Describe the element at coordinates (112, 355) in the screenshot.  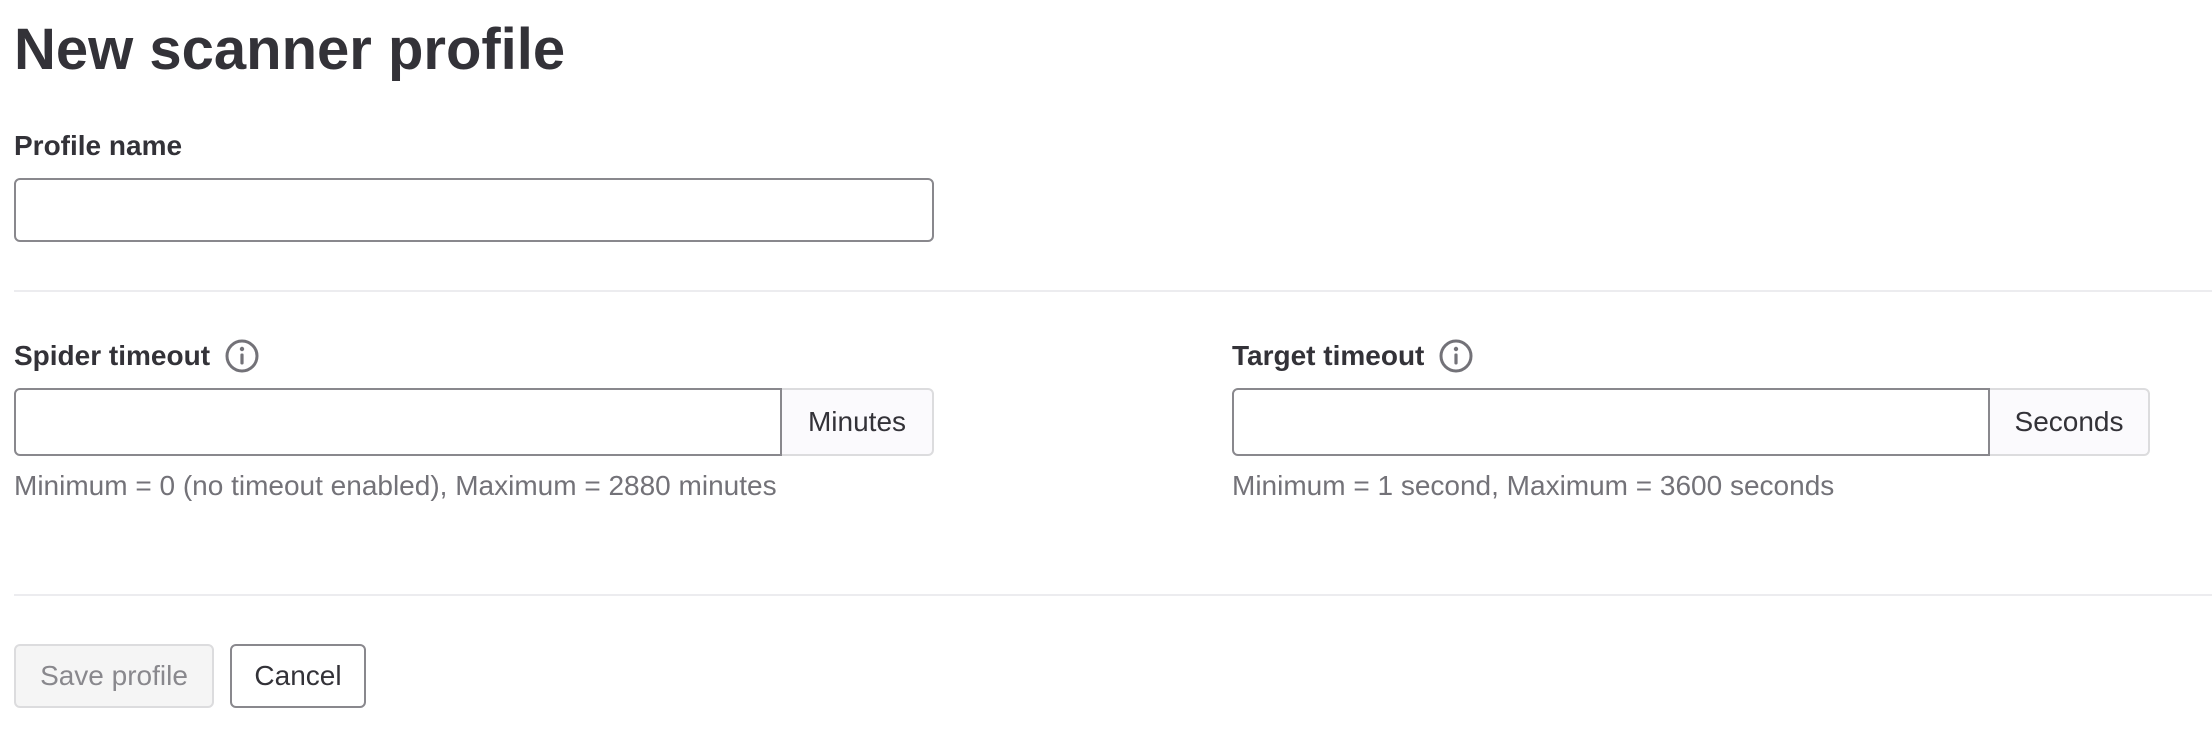
I see `spider-timeout-label-text: Spider timeout` at that location.